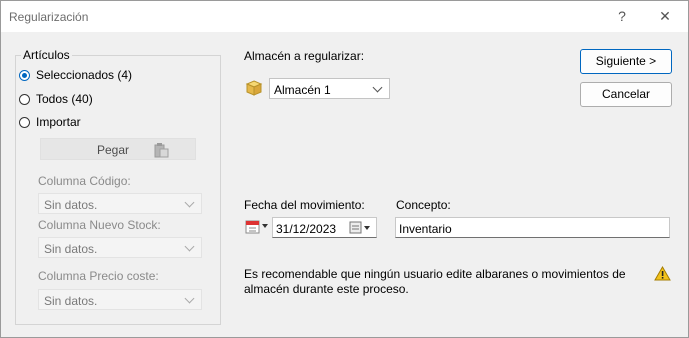 The height and width of the screenshot is (338, 689). What do you see at coordinates (662, 273) in the screenshot?
I see `warning-icon` at bounding box center [662, 273].